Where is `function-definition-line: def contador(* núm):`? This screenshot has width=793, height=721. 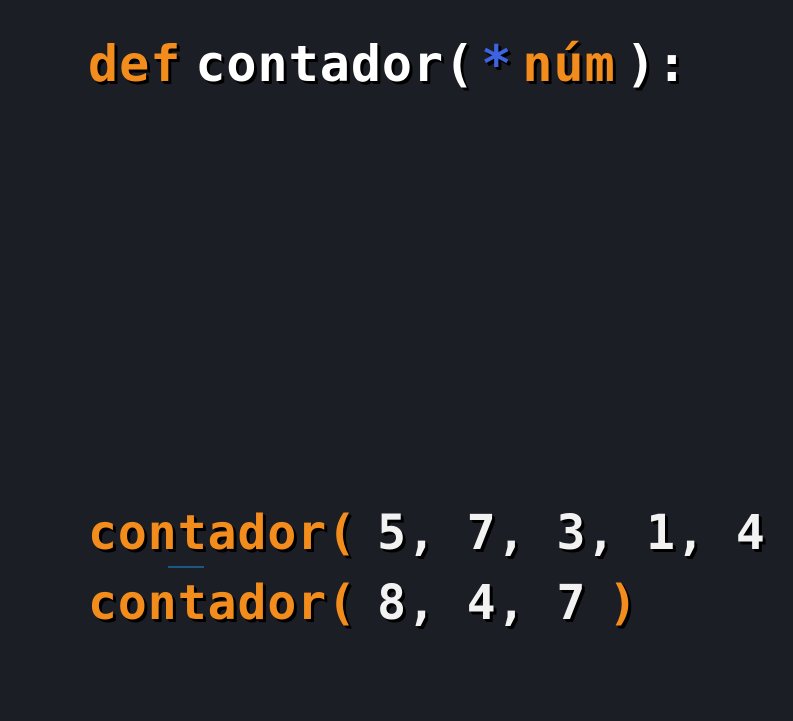 function-definition-line: def contador(* núm): is located at coordinates (388, 64).